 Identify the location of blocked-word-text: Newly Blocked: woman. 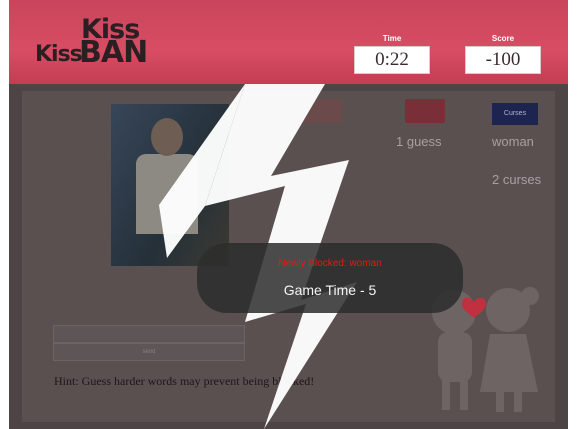
(330, 263).